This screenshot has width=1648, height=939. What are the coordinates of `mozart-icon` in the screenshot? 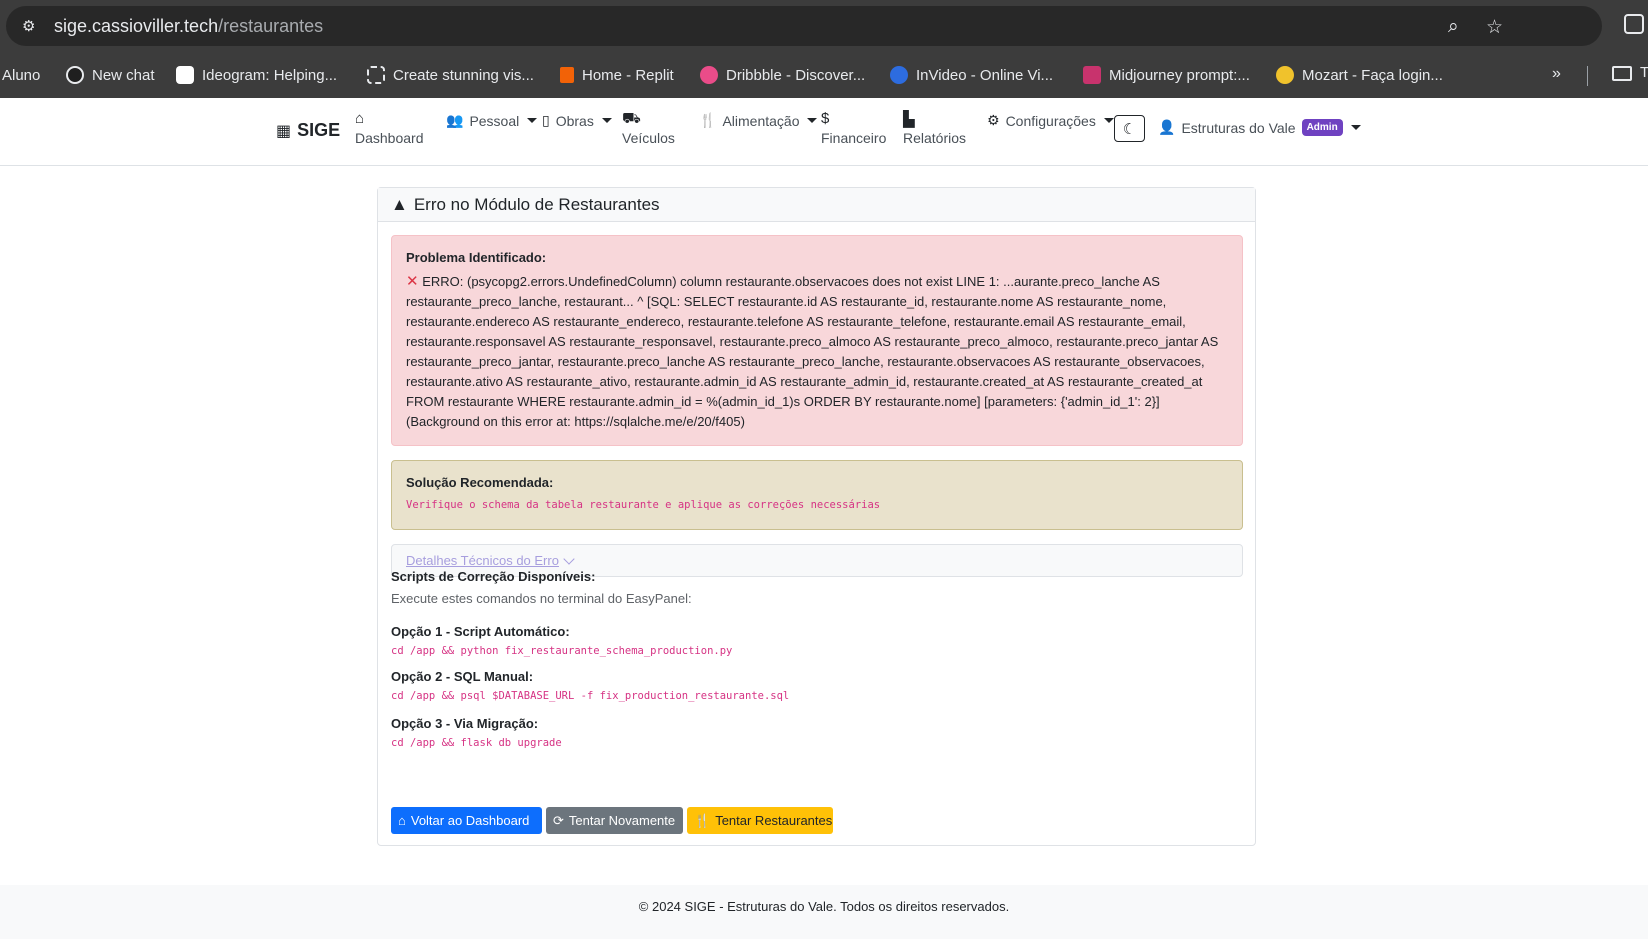 It's located at (1285, 75).